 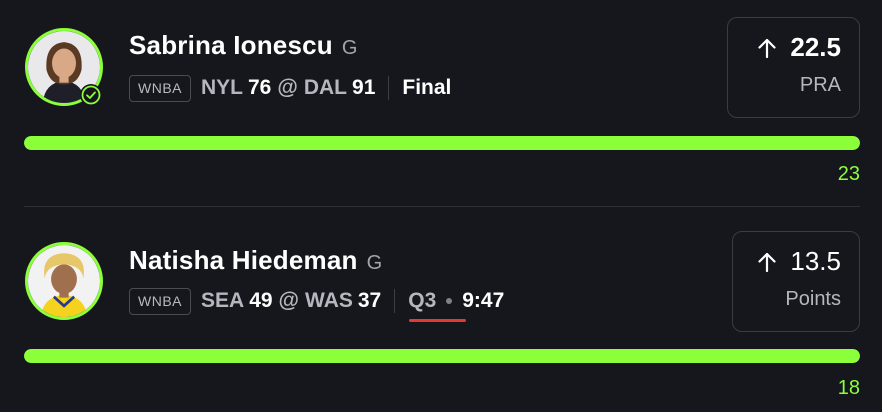 What do you see at coordinates (815, 47) in the screenshot?
I see `line-value: 22.5` at bounding box center [815, 47].